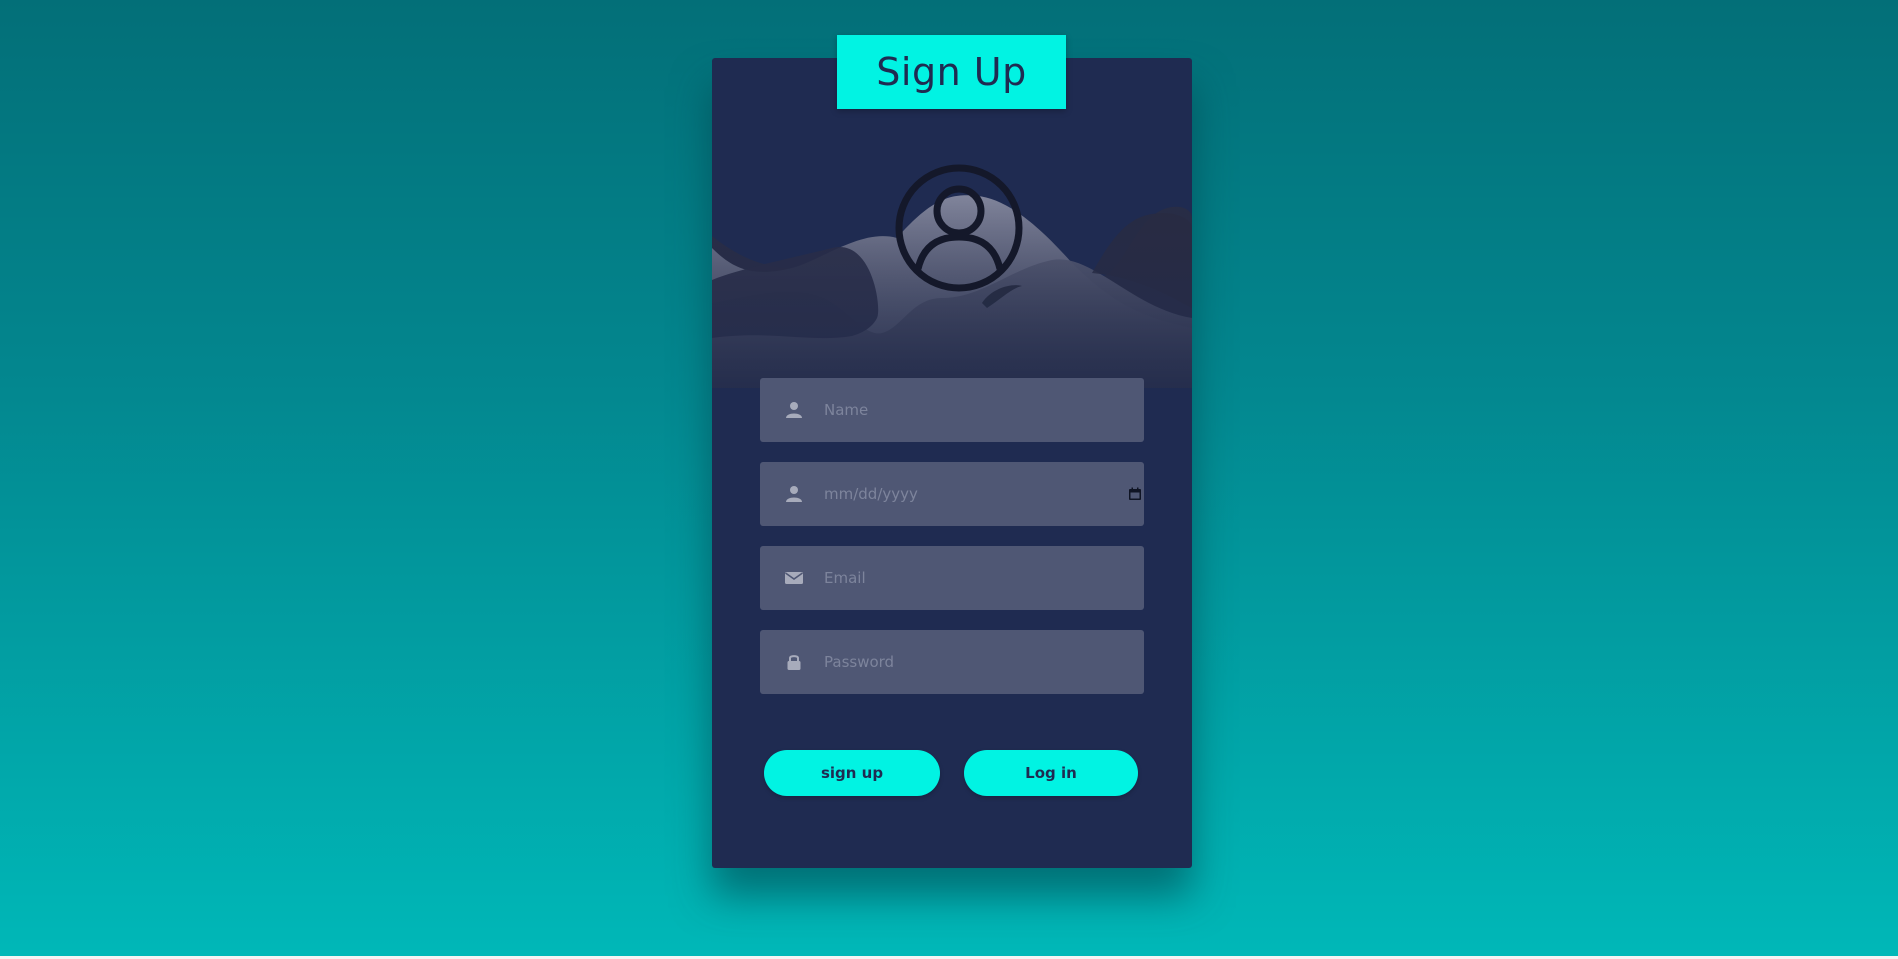 Image resolution: width=1898 pixels, height=959 pixels. Describe the element at coordinates (794, 662) in the screenshot. I see `lock-icon` at that location.